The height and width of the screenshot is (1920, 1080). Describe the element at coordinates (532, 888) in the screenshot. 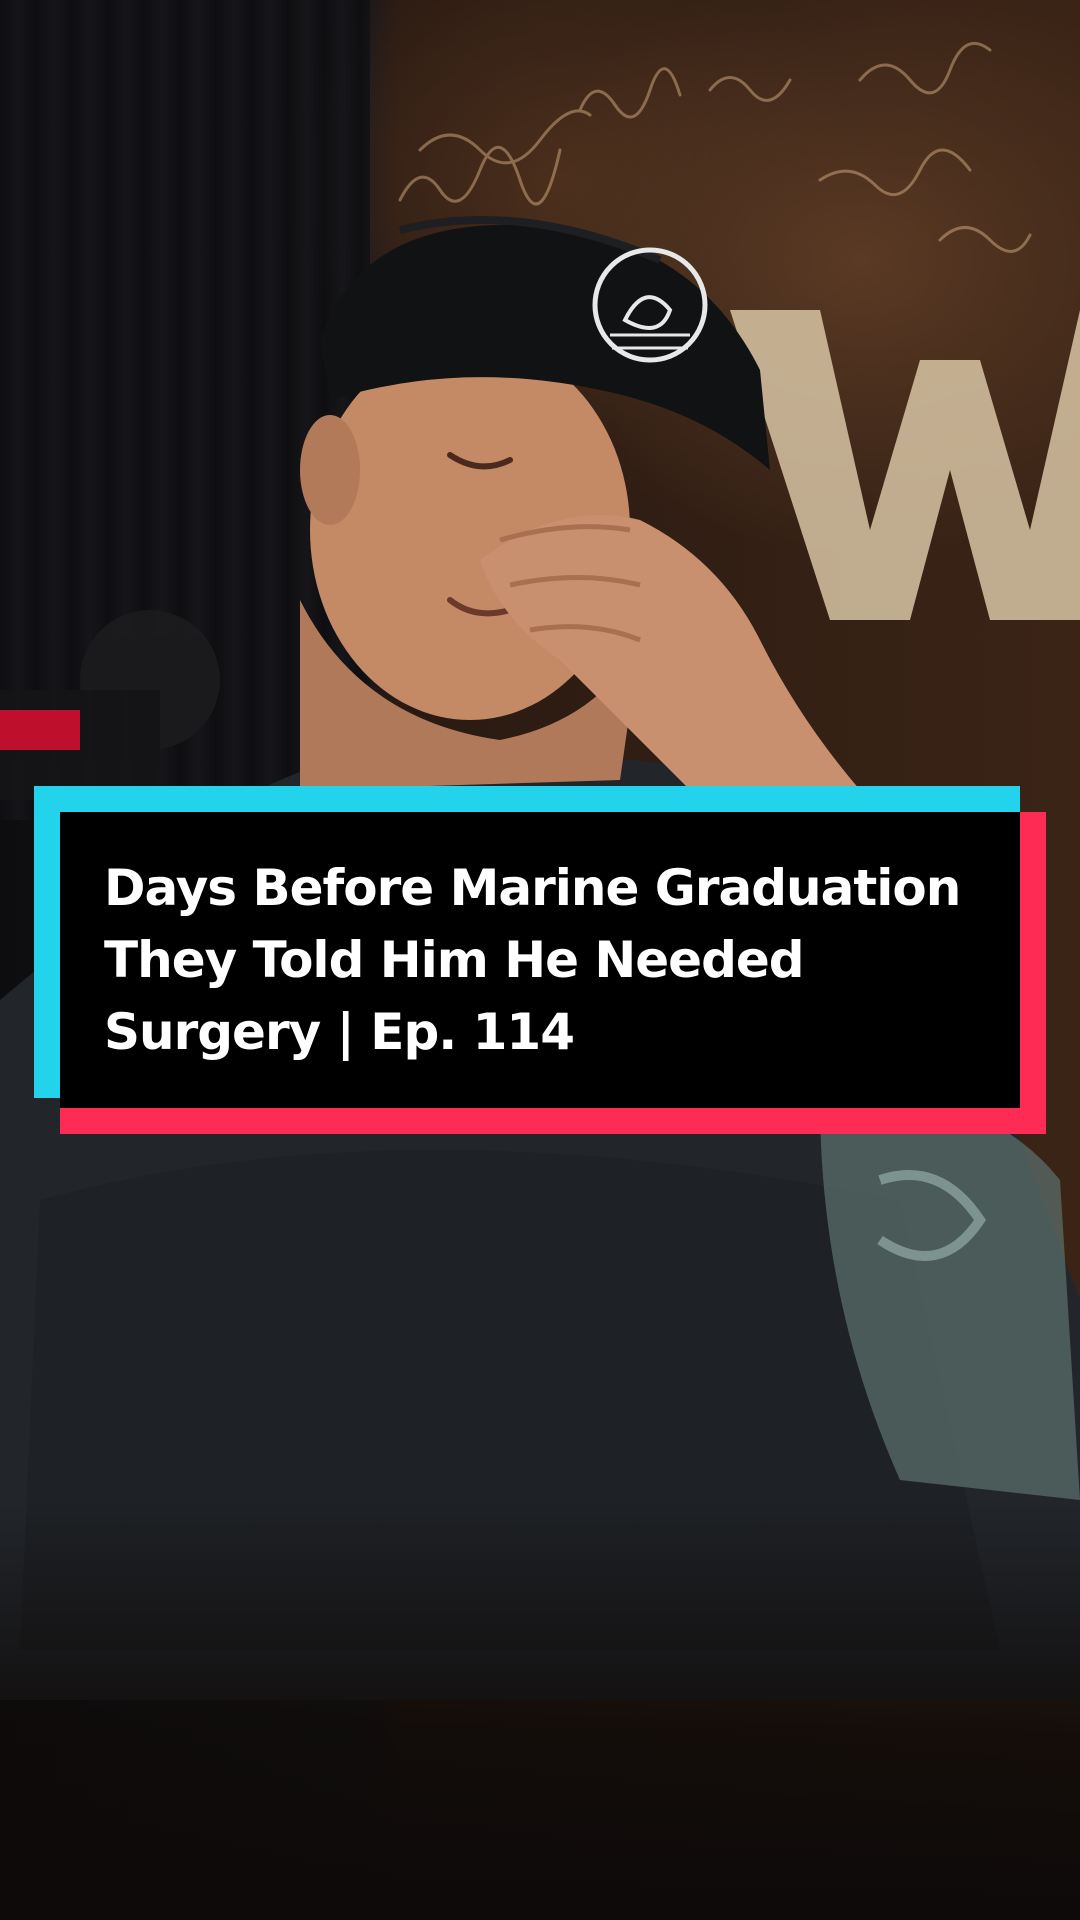

I see `episode-title-line-1: Days Before Marine Graduation` at that location.